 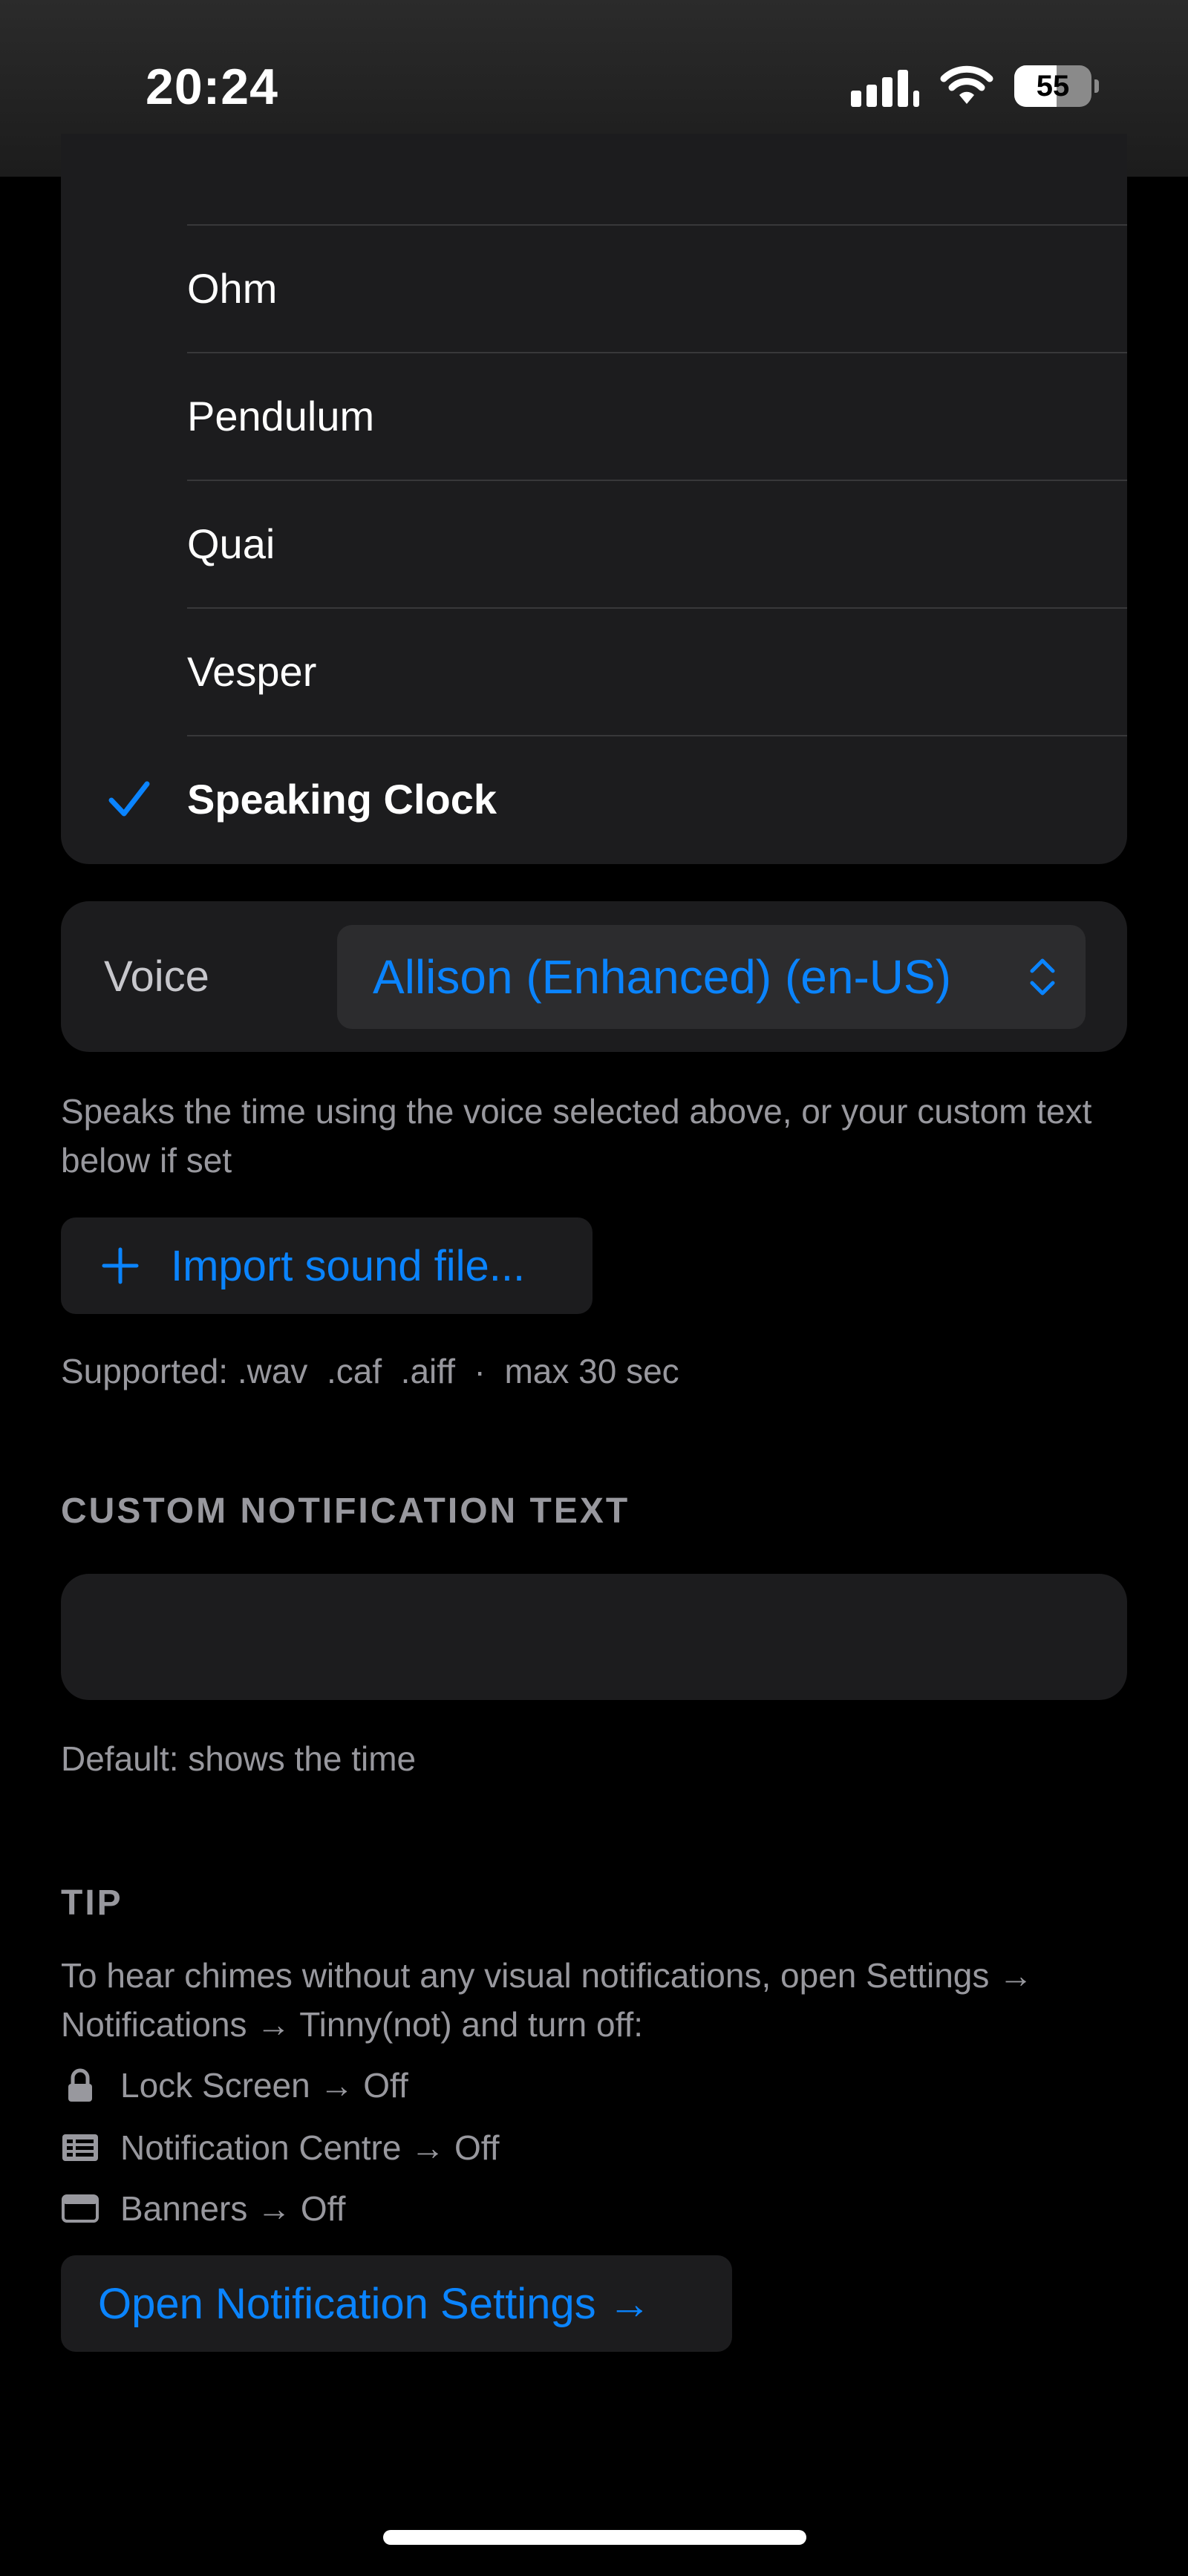 What do you see at coordinates (885, 86) in the screenshot?
I see `cellular-signal-icon` at bounding box center [885, 86].